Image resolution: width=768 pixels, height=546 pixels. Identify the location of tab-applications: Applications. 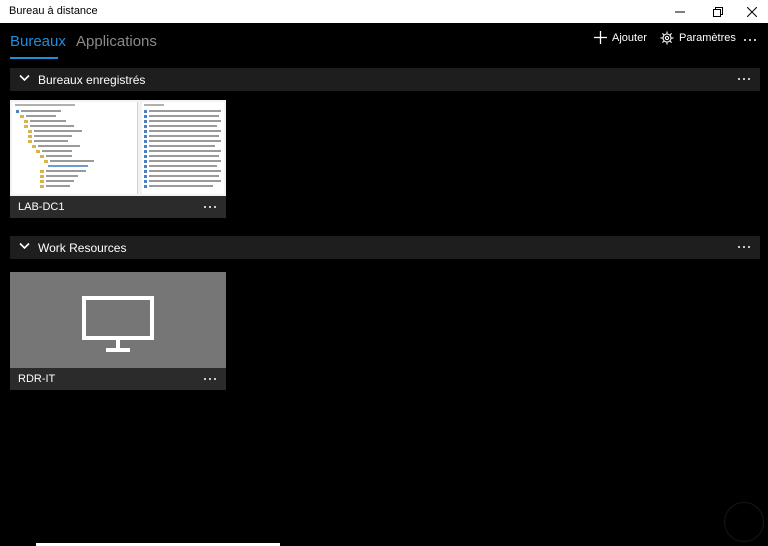
(116, 41).